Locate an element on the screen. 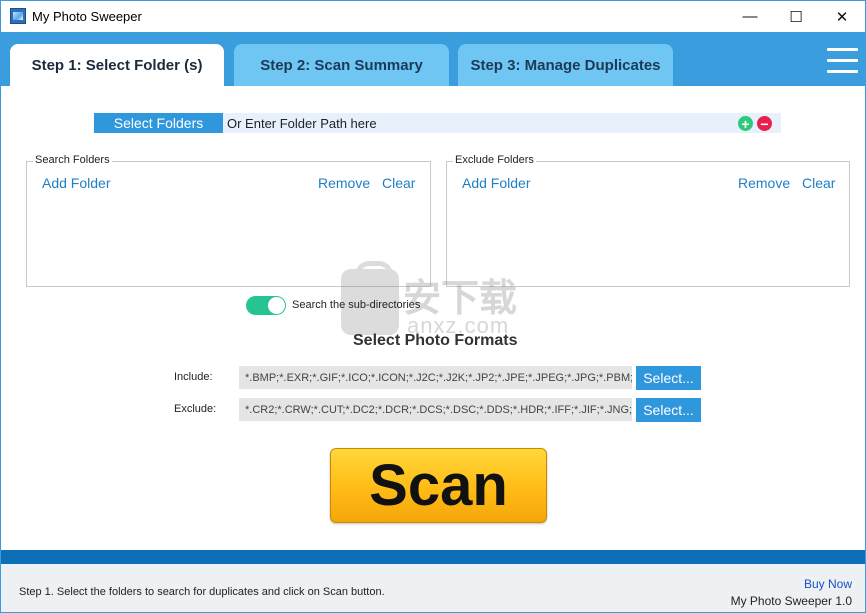 This screenshot has height=613, width=866. buy-now-link: Buy Now is located at coordinates (828, 584).